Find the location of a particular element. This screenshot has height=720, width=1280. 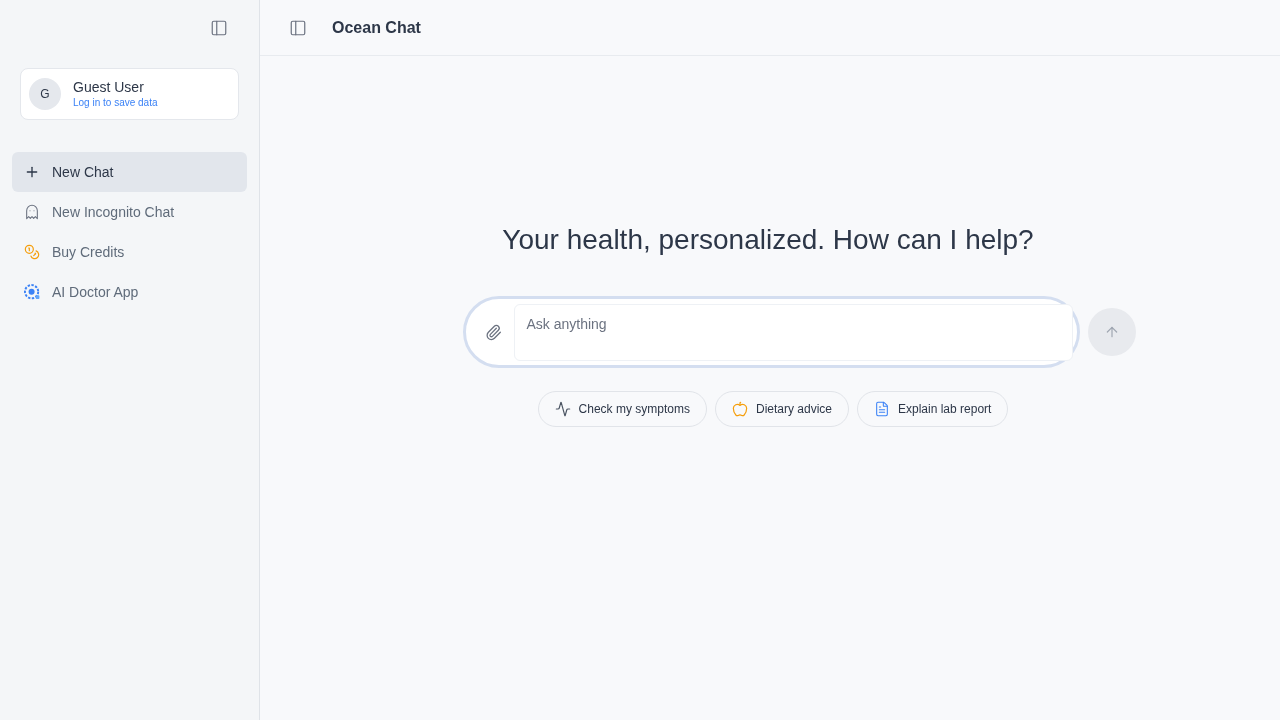

sidebar-item: New Incognito Chat is located at coordinates (129, 212).